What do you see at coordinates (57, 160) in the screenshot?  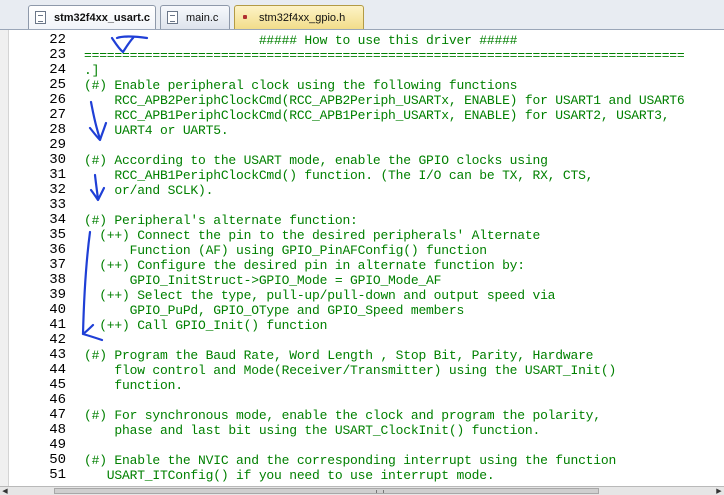 I see `line-number: 30` at bounding box center [57, 160].